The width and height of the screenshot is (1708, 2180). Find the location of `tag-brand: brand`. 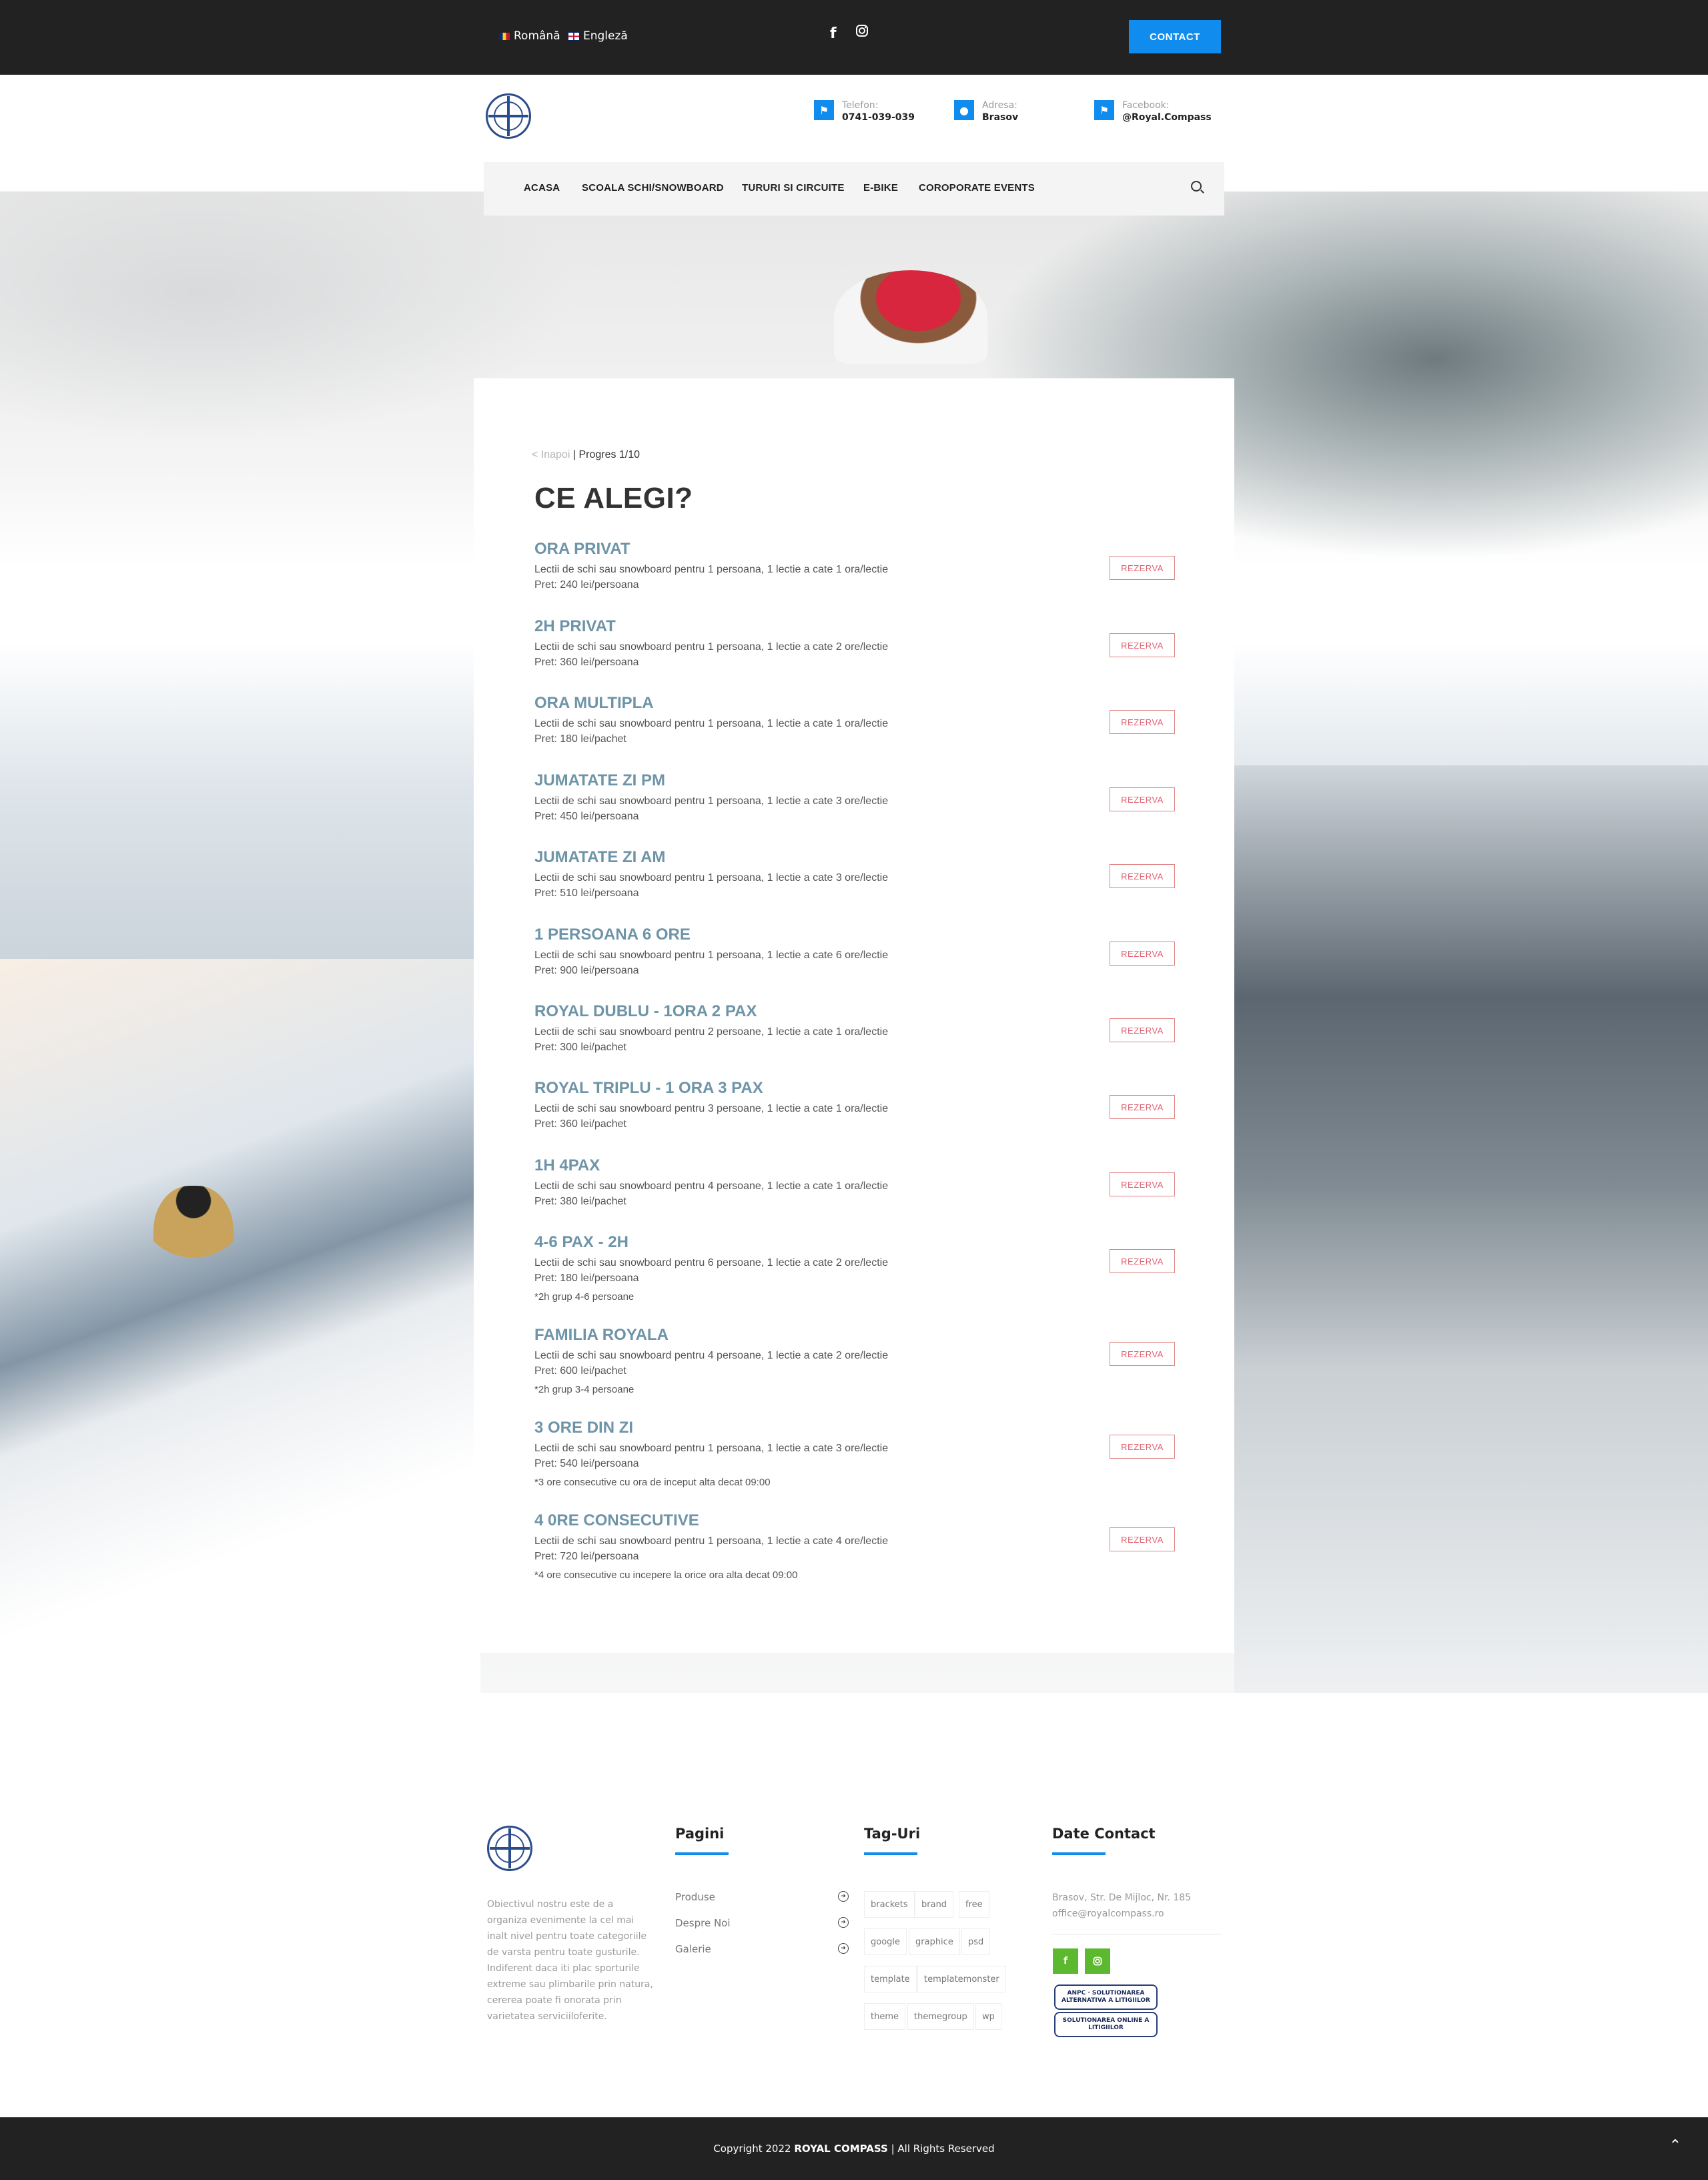

tag-brand: brand is located at coordinates (935, 1904).